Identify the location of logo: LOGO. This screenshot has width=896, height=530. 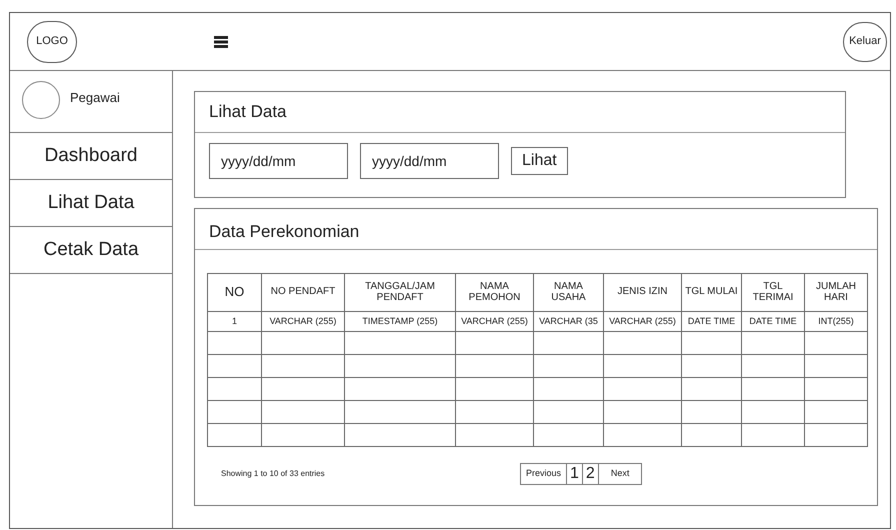
(52, 41).